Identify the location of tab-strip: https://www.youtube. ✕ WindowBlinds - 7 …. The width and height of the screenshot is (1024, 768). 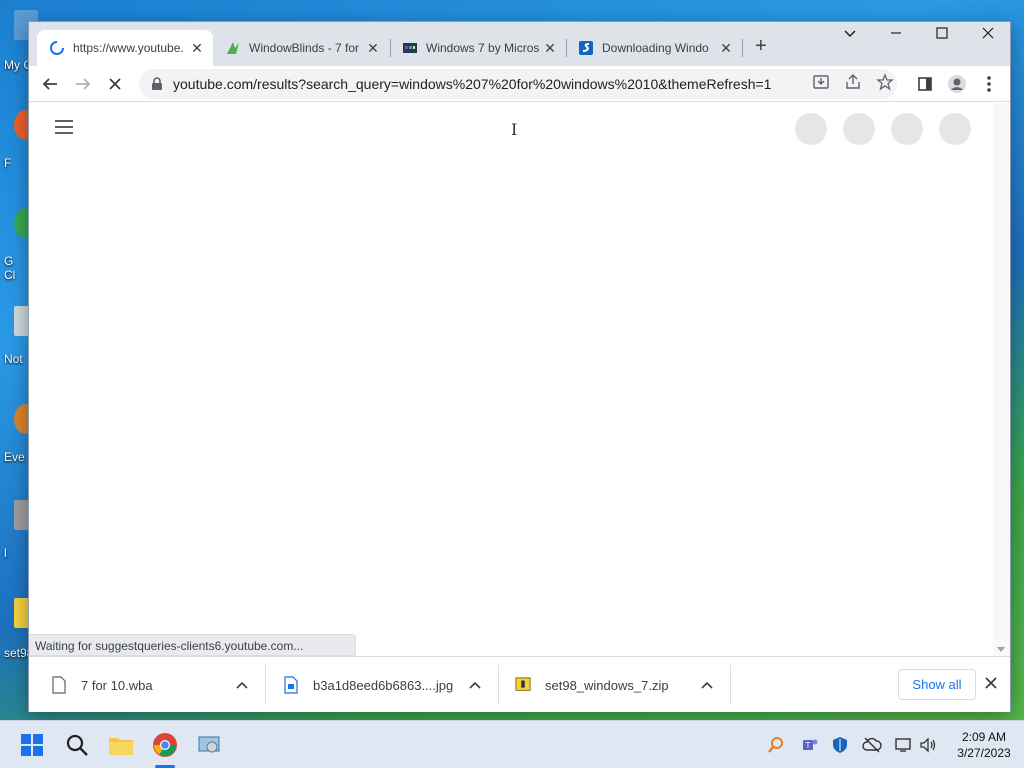
(519, 44).